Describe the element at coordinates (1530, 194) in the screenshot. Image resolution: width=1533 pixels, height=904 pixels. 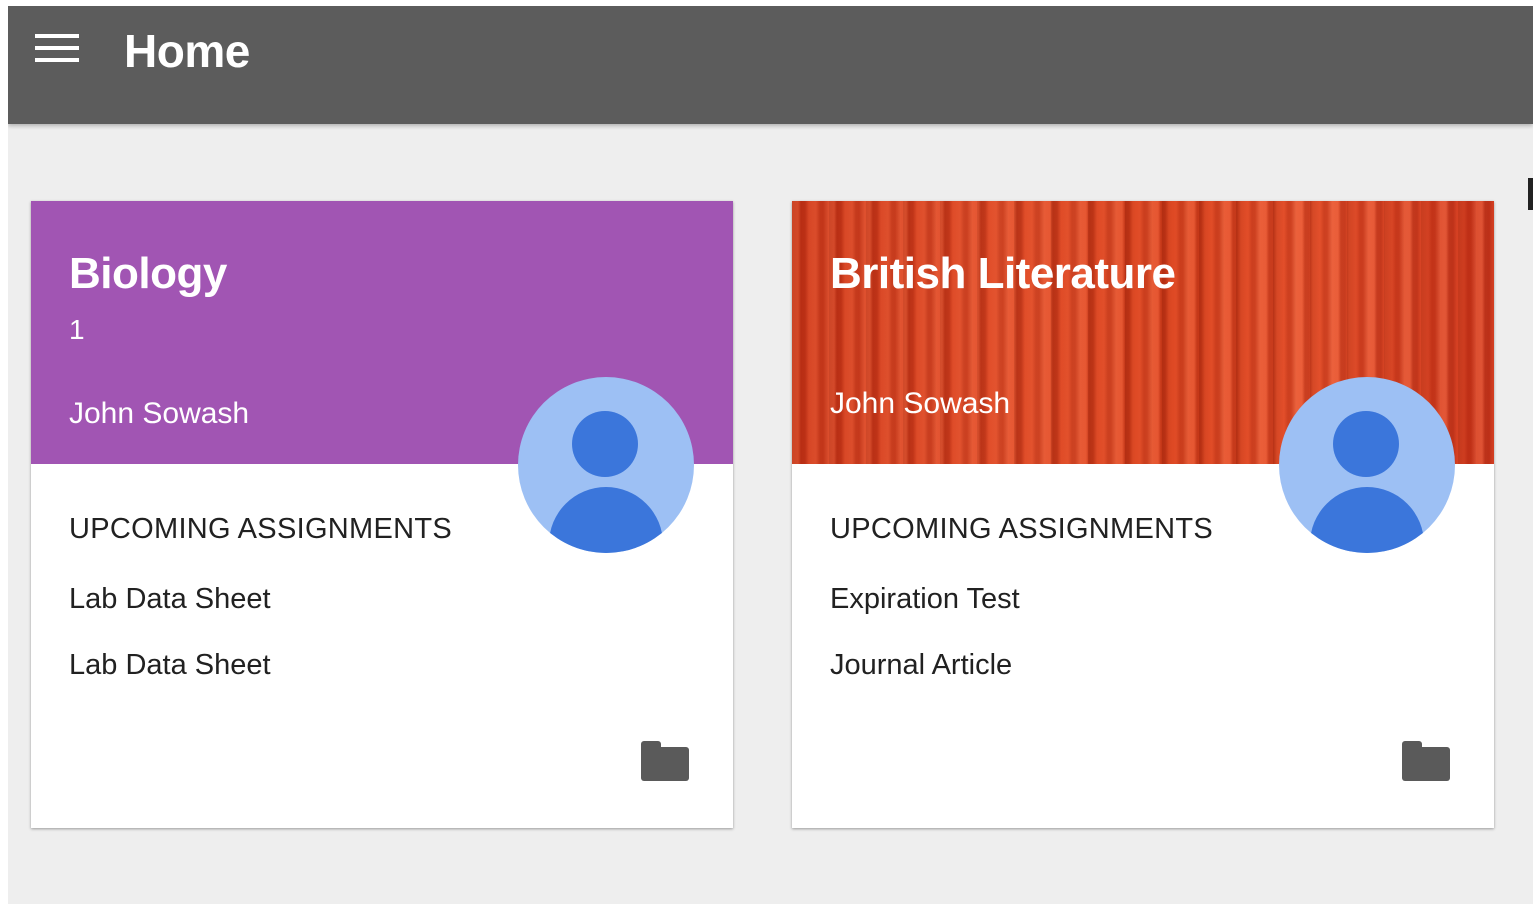
I see `scrollbar-edge` at that location.